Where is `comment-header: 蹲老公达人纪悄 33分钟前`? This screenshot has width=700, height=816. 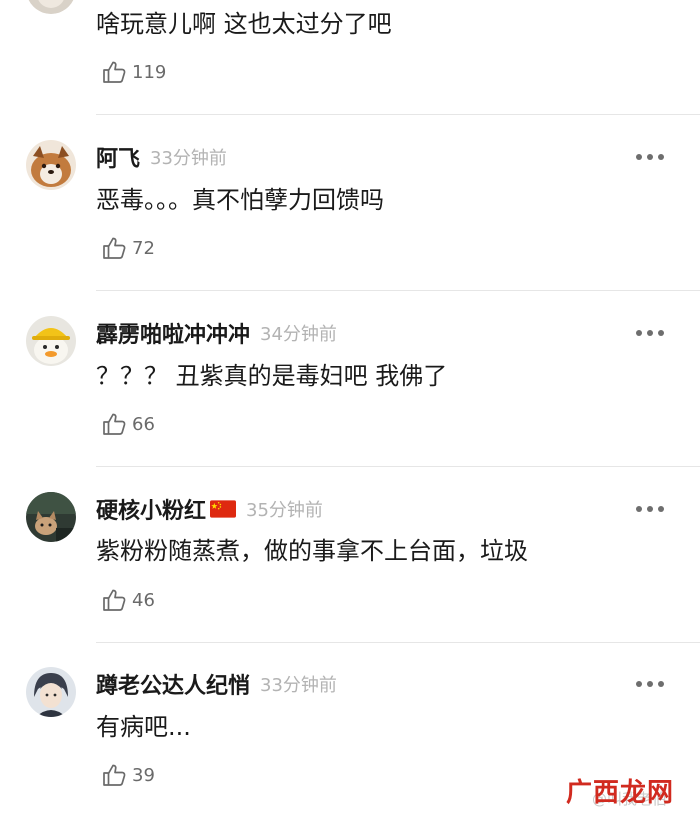 comment-header: 蹲老公达人纪悄 33分钟前 is located at coordinates (216, 684).